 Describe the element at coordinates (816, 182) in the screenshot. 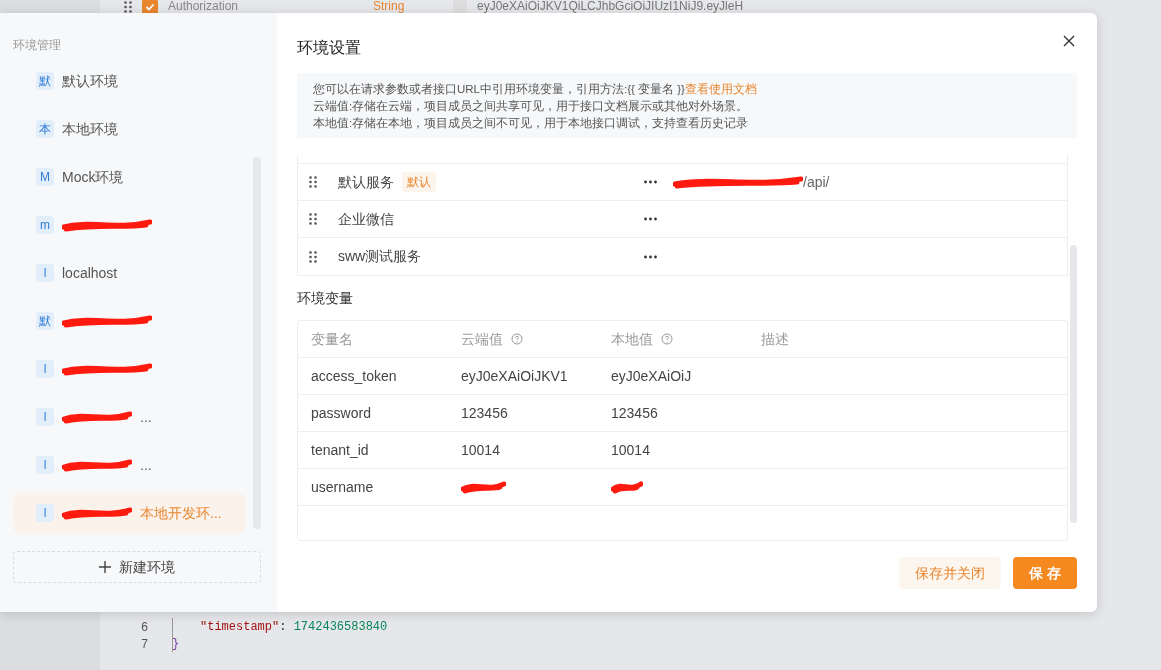

I see `service-url: /api/` at that location.